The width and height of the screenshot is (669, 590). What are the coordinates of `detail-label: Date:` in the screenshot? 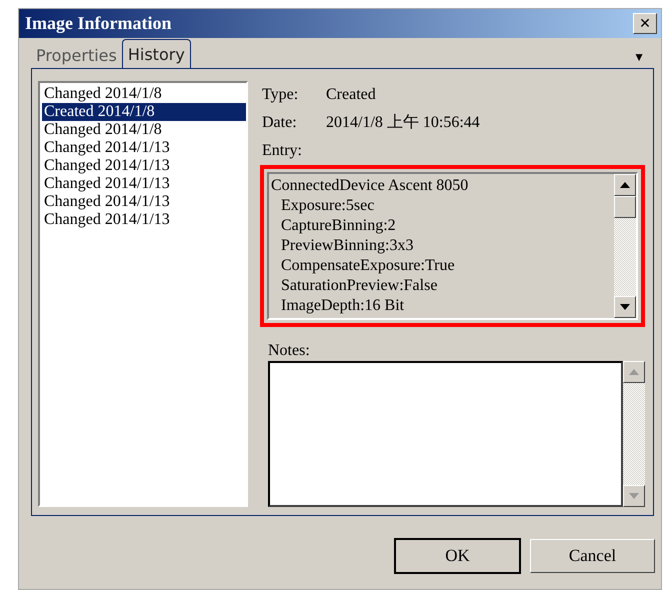 It's located at (280, 123).